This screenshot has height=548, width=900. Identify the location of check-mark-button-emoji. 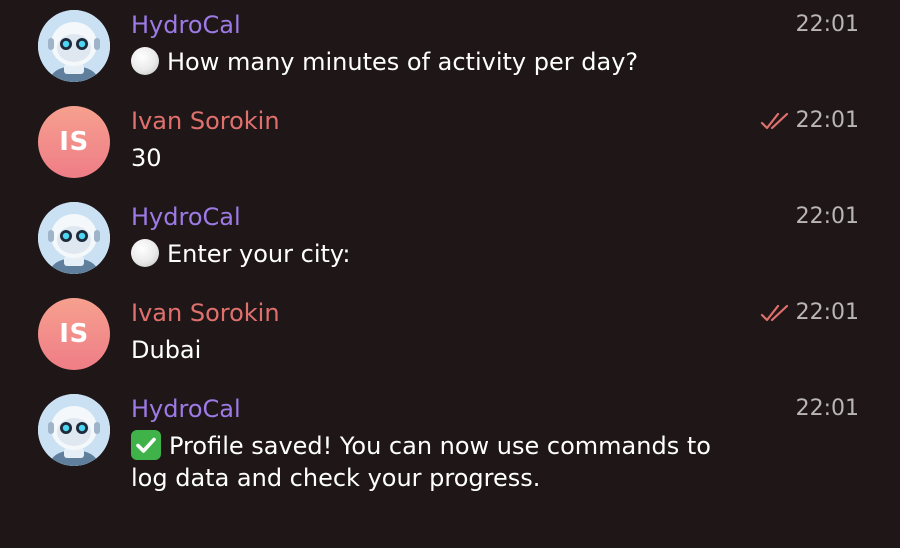
(146, 445).